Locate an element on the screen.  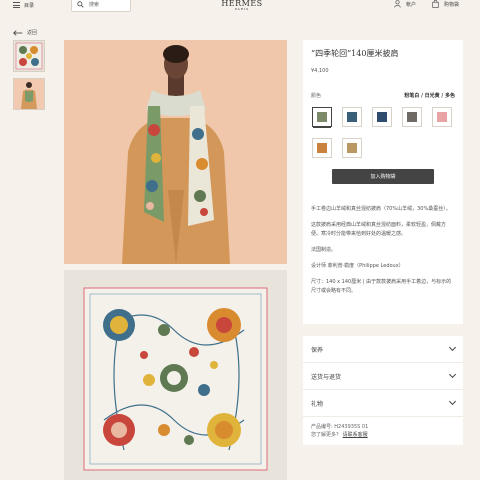
model-thumbnail-image is located at coordinates (29, 94).